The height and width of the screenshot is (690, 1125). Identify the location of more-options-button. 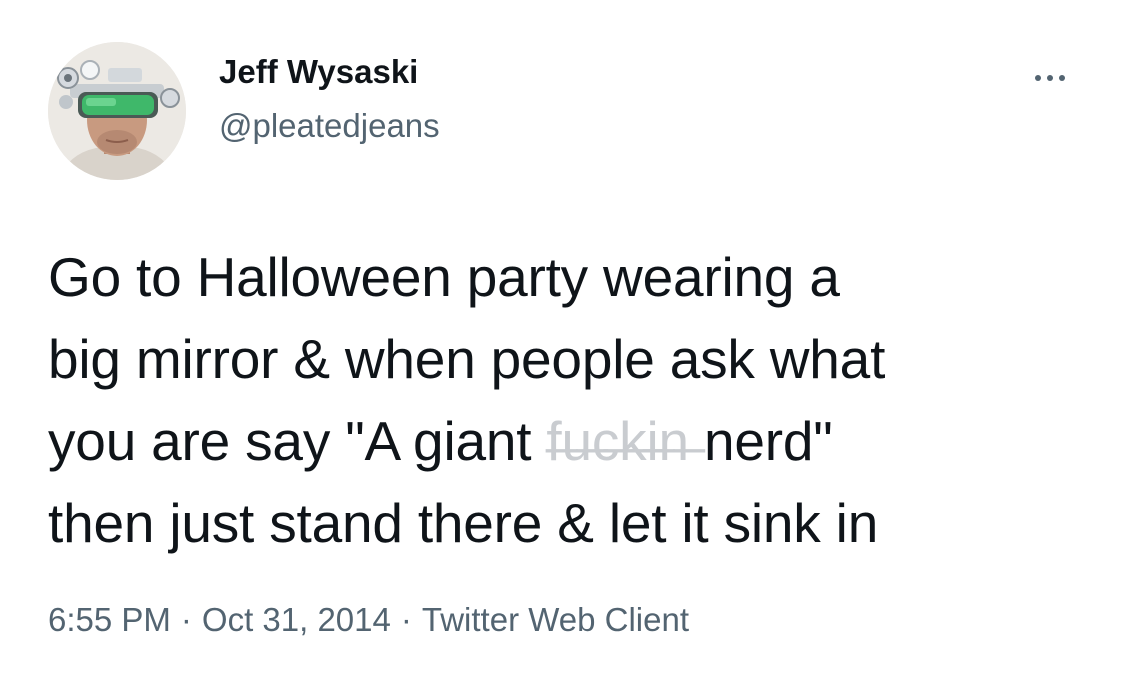
(1050, 78).